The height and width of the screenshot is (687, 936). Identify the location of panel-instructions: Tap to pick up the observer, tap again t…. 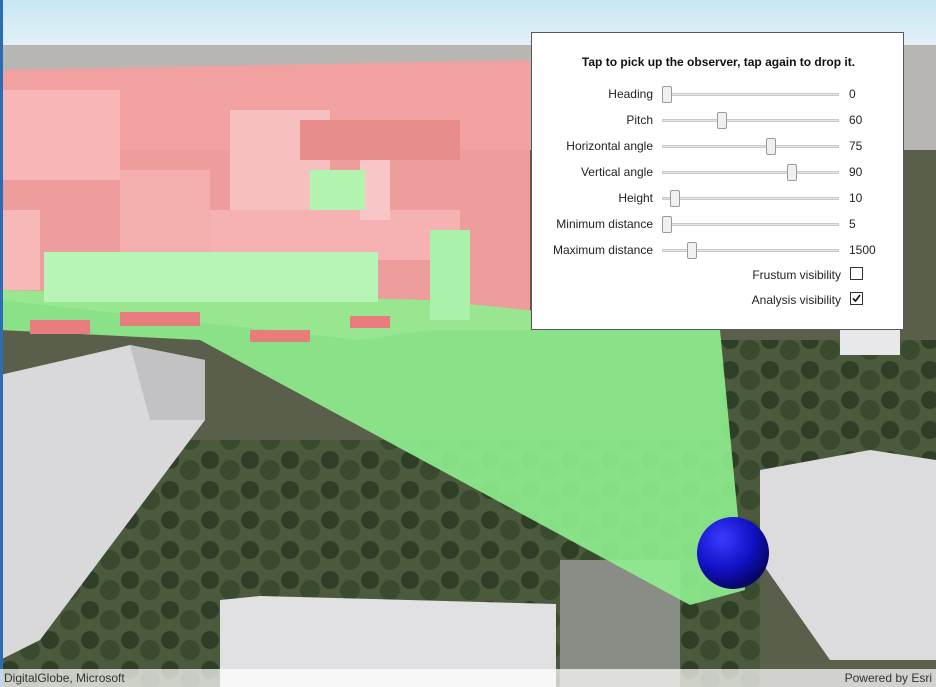
(718, 62).